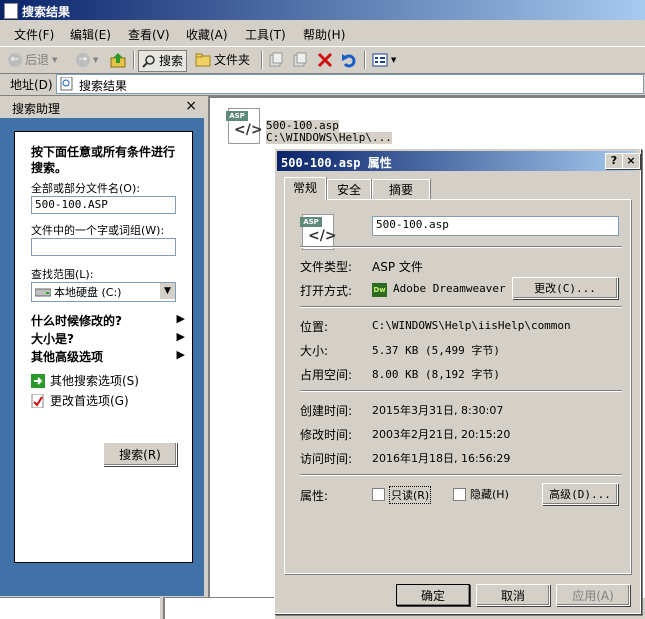  Describe the element at coordinates (326, 291) in the screenshot. I see `opens-with-label: 打开方式:` at that location.